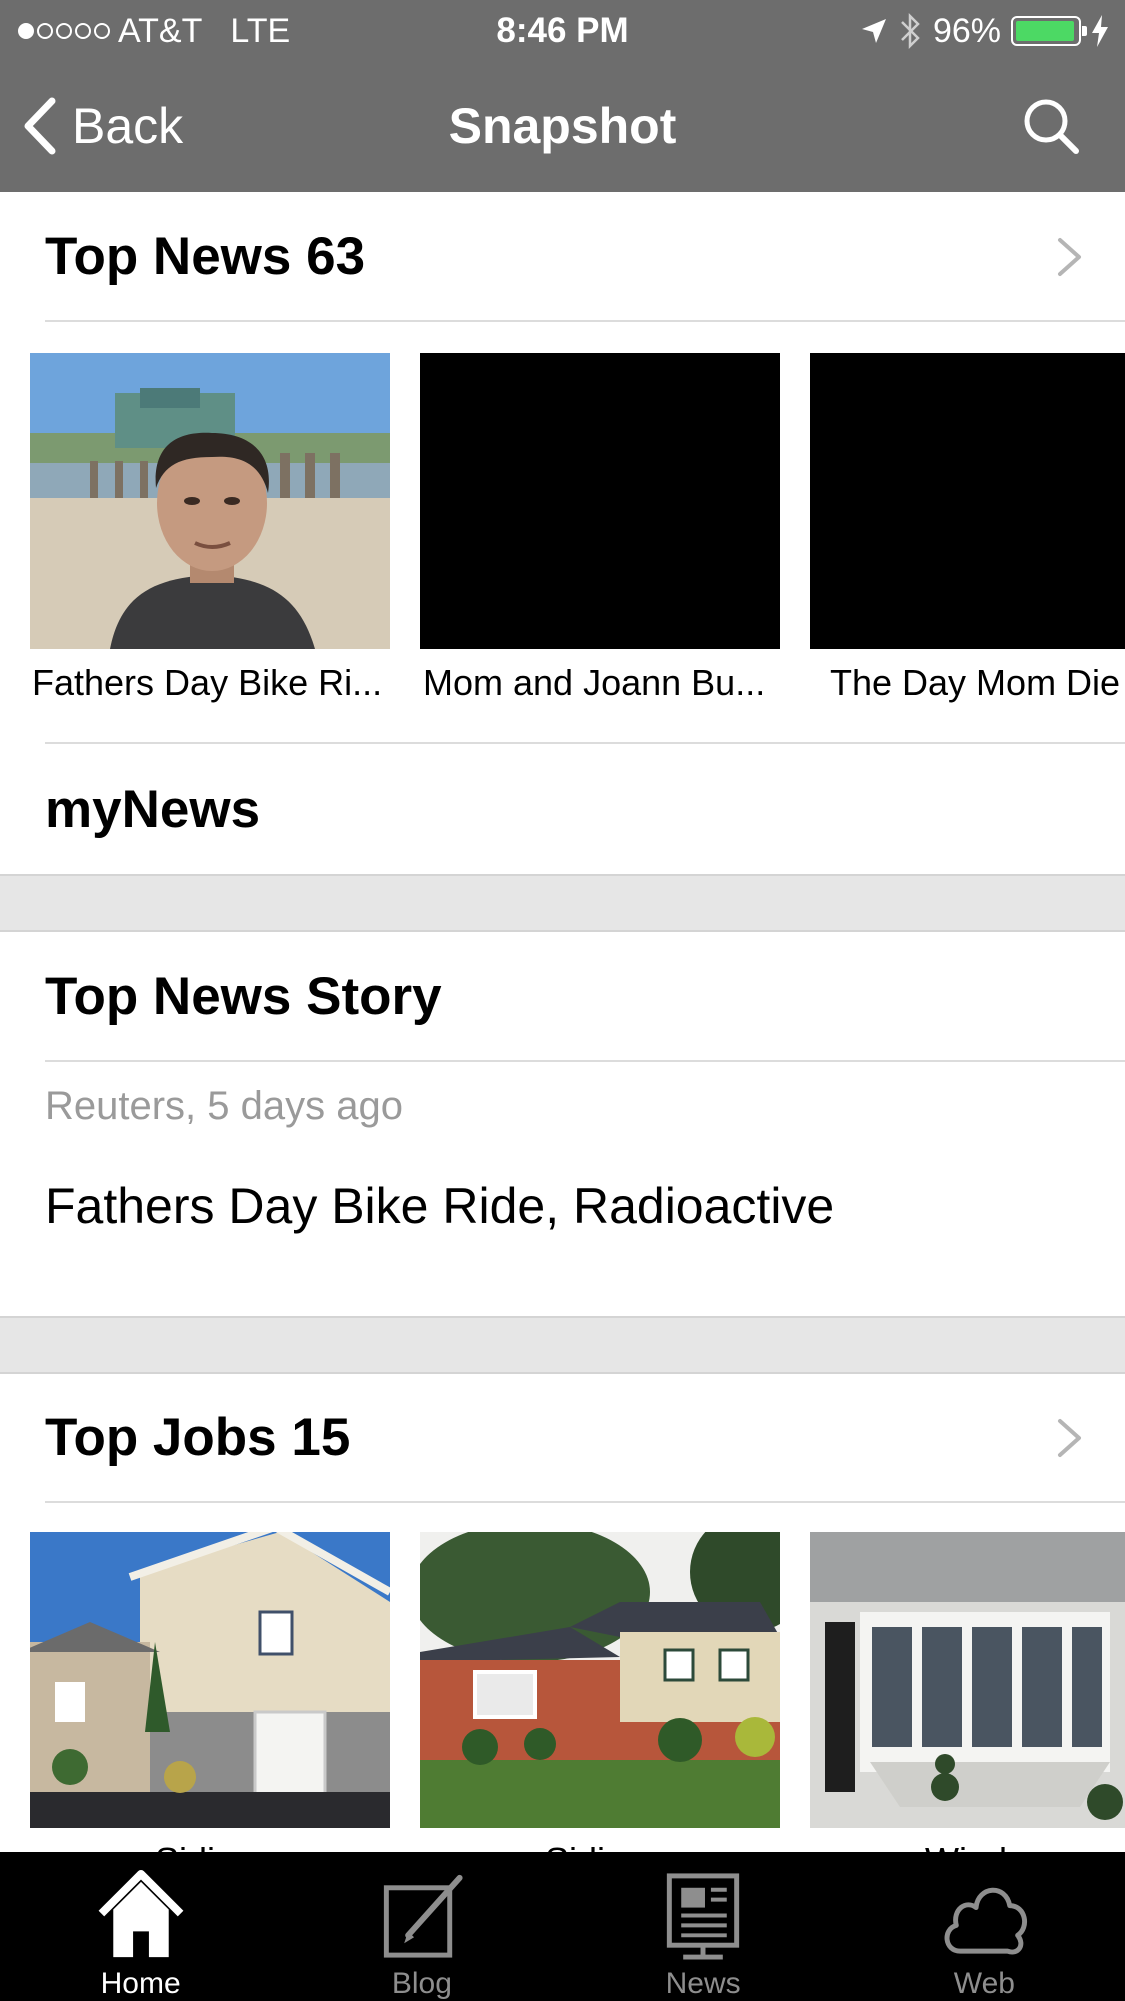 This screenshot has width=1125, height=2001. I want to click on navigation-bar: Back Snapshot, so click(562, 127).